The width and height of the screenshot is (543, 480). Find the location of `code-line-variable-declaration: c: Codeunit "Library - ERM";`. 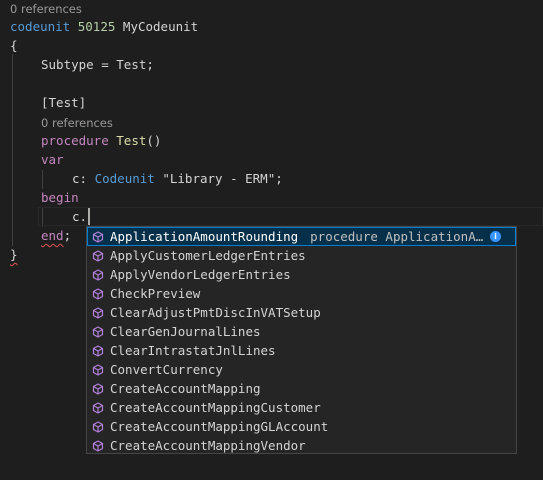

code-line-variable-declaration: c: Codeunit "Library - ERM"; is located at coordinates (177, 178).